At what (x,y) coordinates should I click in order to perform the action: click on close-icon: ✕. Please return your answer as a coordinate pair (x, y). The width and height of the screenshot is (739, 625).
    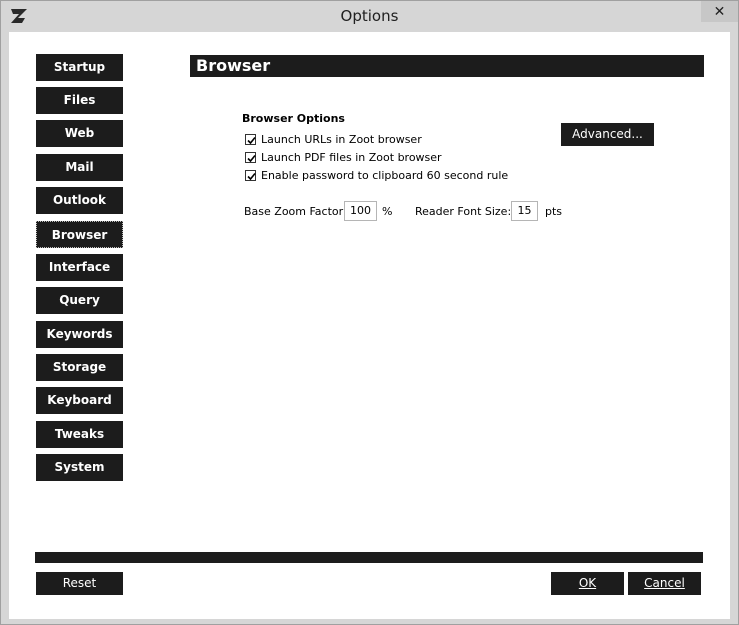
    Looking at the image, I should click on (719, 11).